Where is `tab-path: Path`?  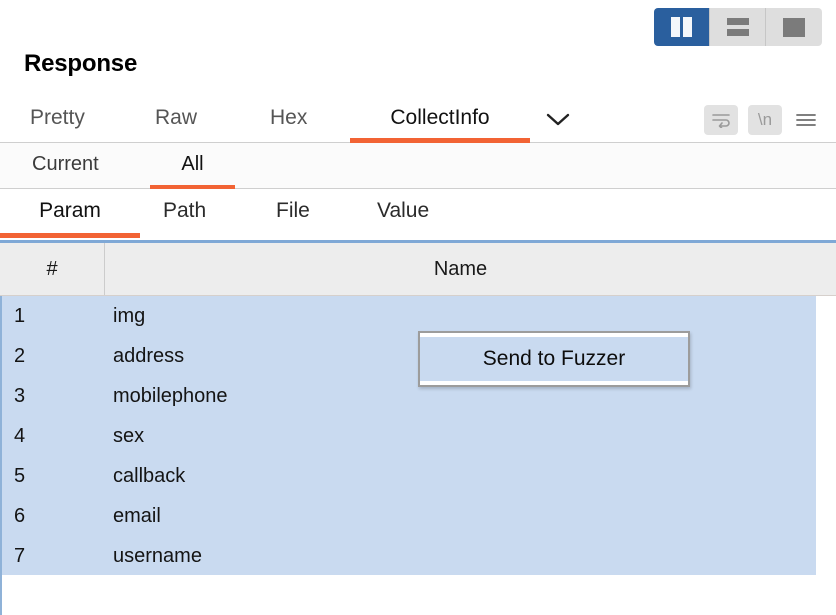 tab-path: Path is located at coordinates (184, 213).